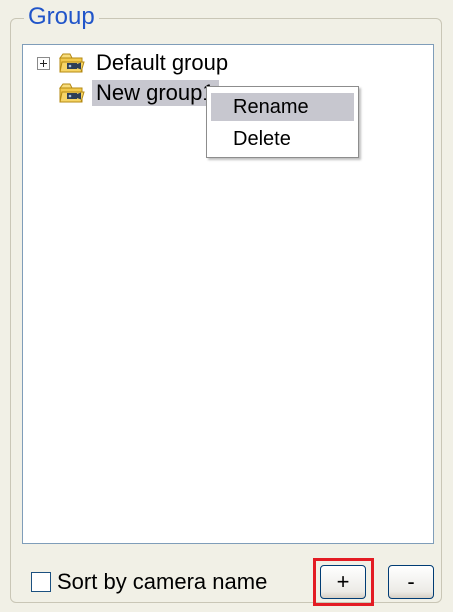  I want to click on remove-group-button: -, so click(411, 582).